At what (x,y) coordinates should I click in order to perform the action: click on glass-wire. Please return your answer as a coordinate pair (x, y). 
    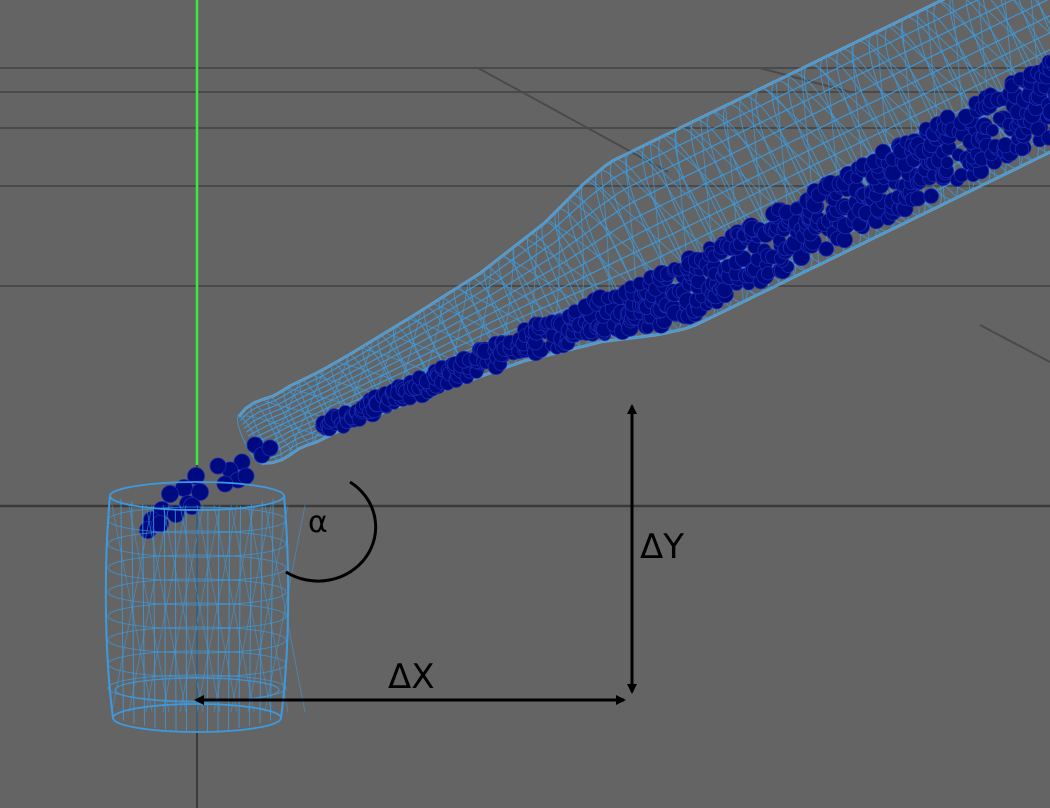
    Looking at the image, I should click on (175, 619).